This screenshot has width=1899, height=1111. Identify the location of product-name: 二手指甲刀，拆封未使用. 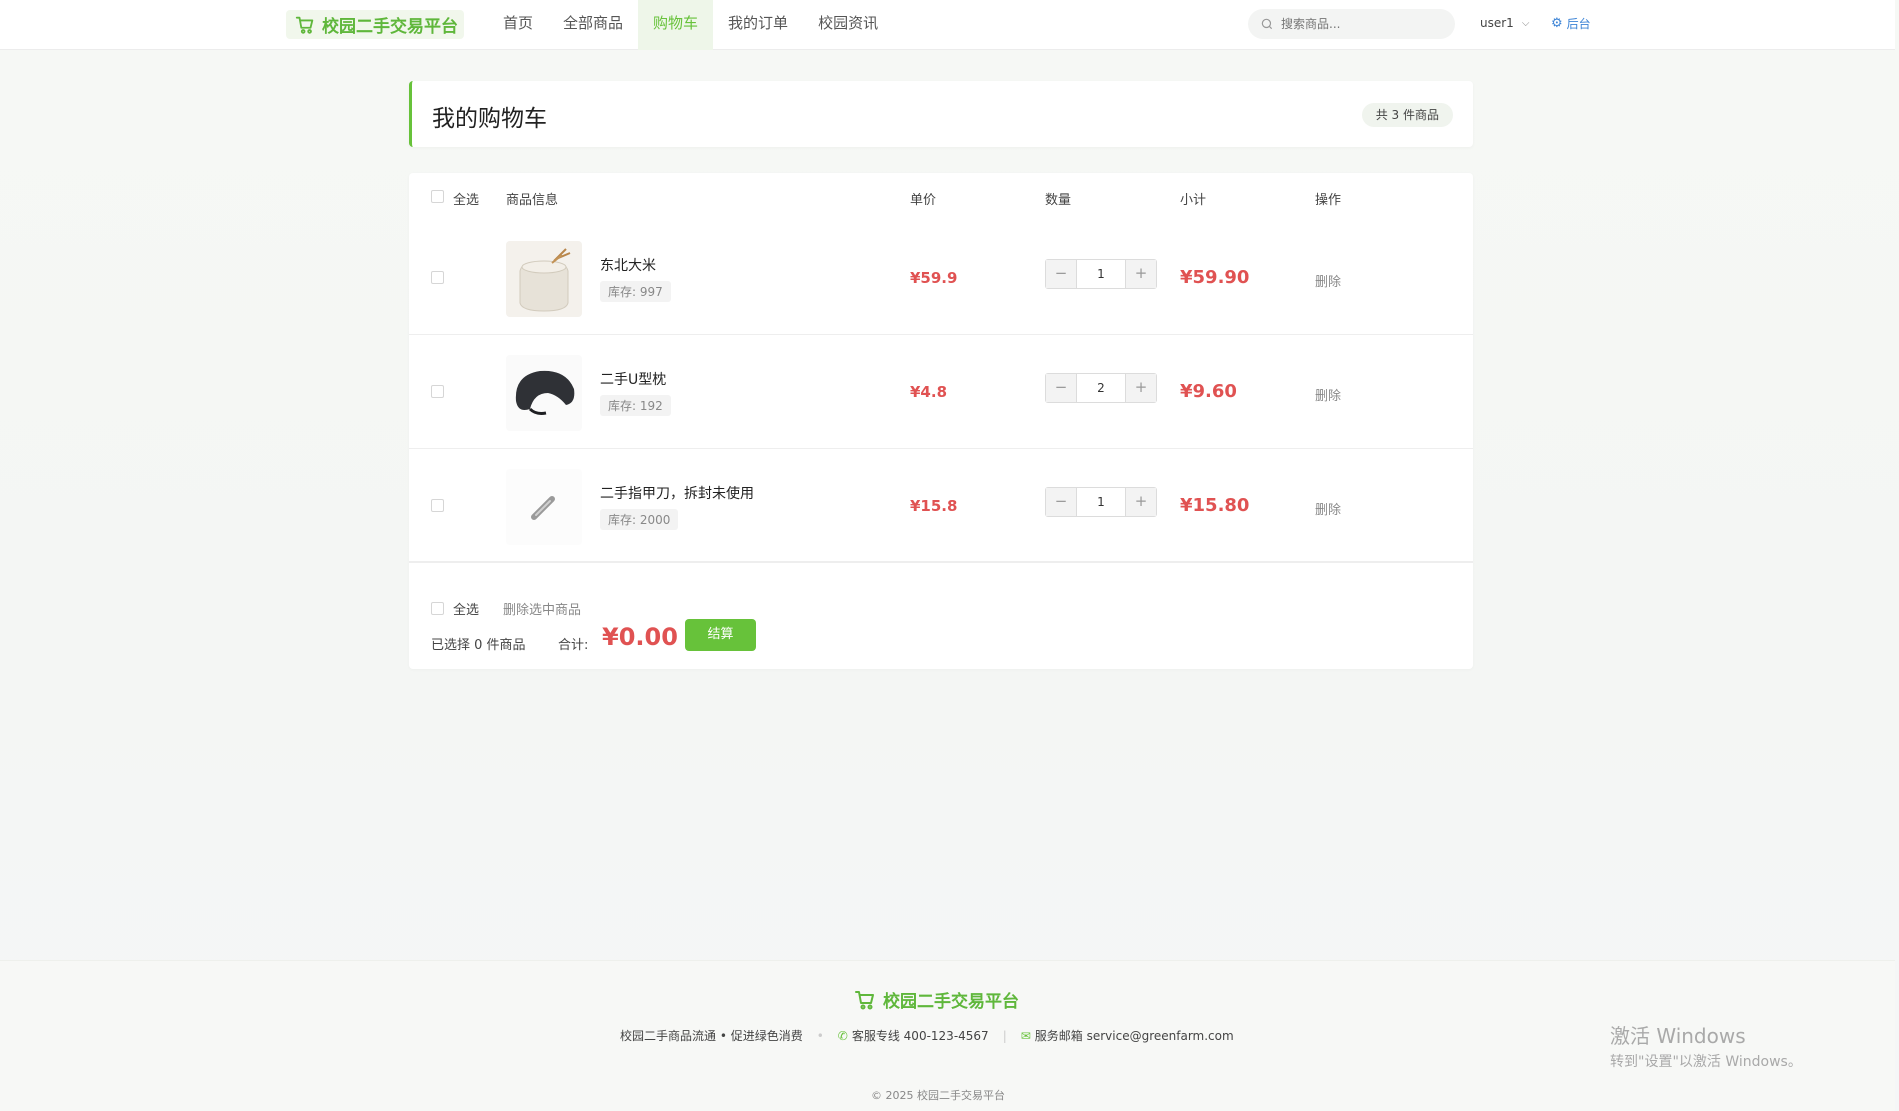
(677, 493).